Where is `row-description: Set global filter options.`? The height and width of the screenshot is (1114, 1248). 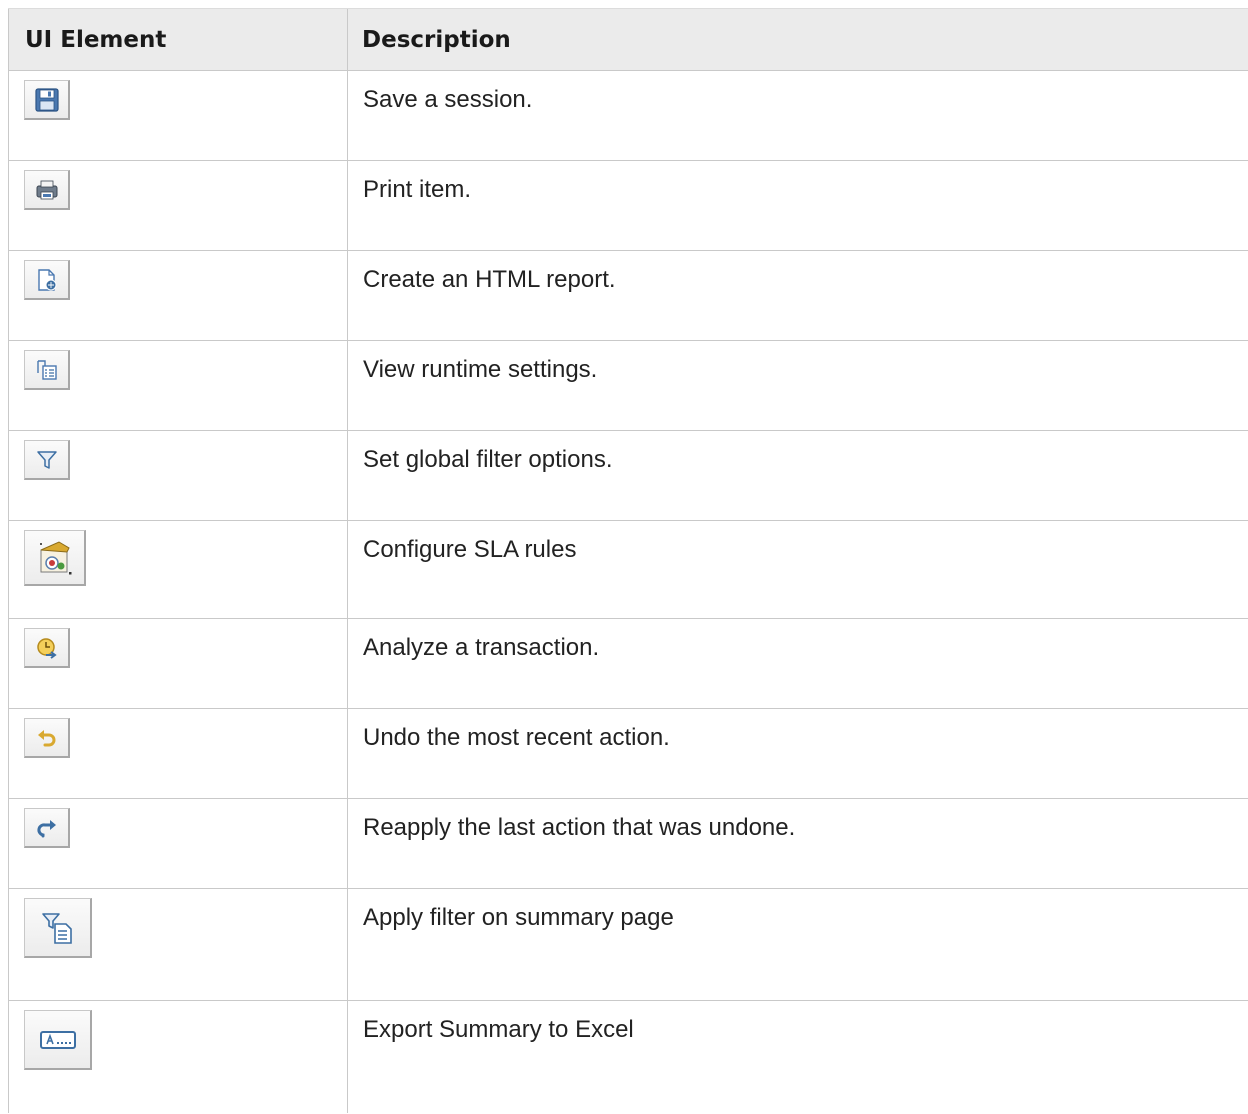 row-description: Set global filter options. is located at coordinates (797, 475).